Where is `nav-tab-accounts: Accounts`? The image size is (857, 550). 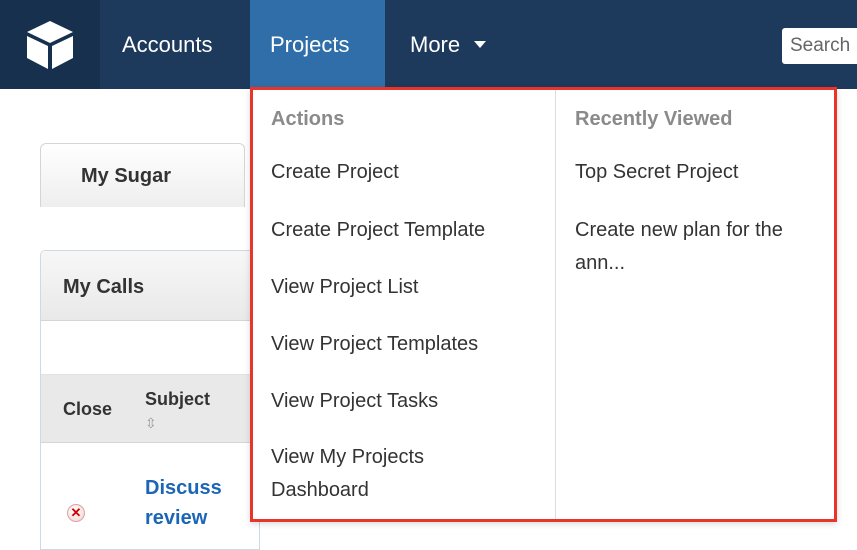 nav-tab-accounts: Accounts is located at coordinates (176, 44).